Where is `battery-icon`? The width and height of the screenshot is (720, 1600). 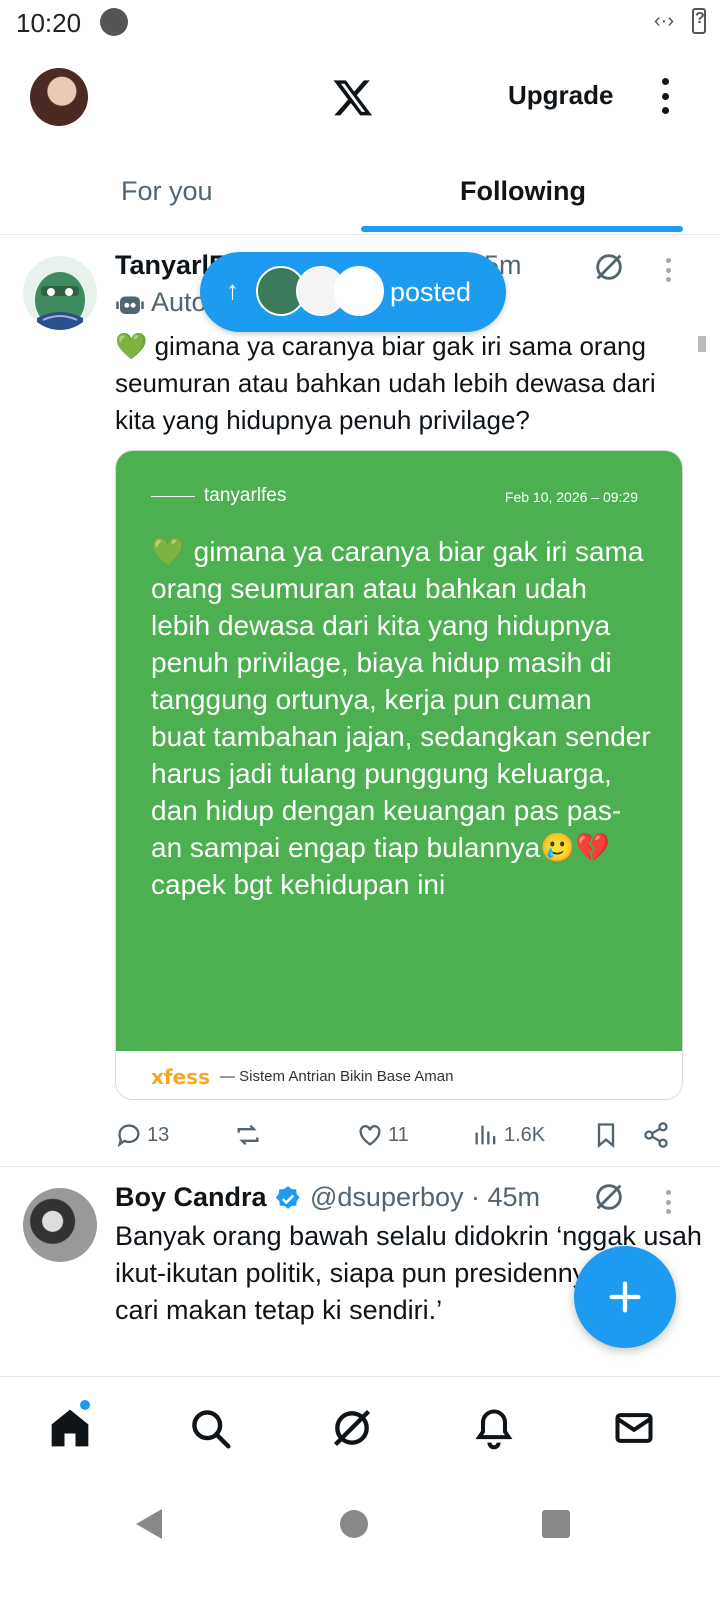
battery-icon is located at coordinates (699, 21).